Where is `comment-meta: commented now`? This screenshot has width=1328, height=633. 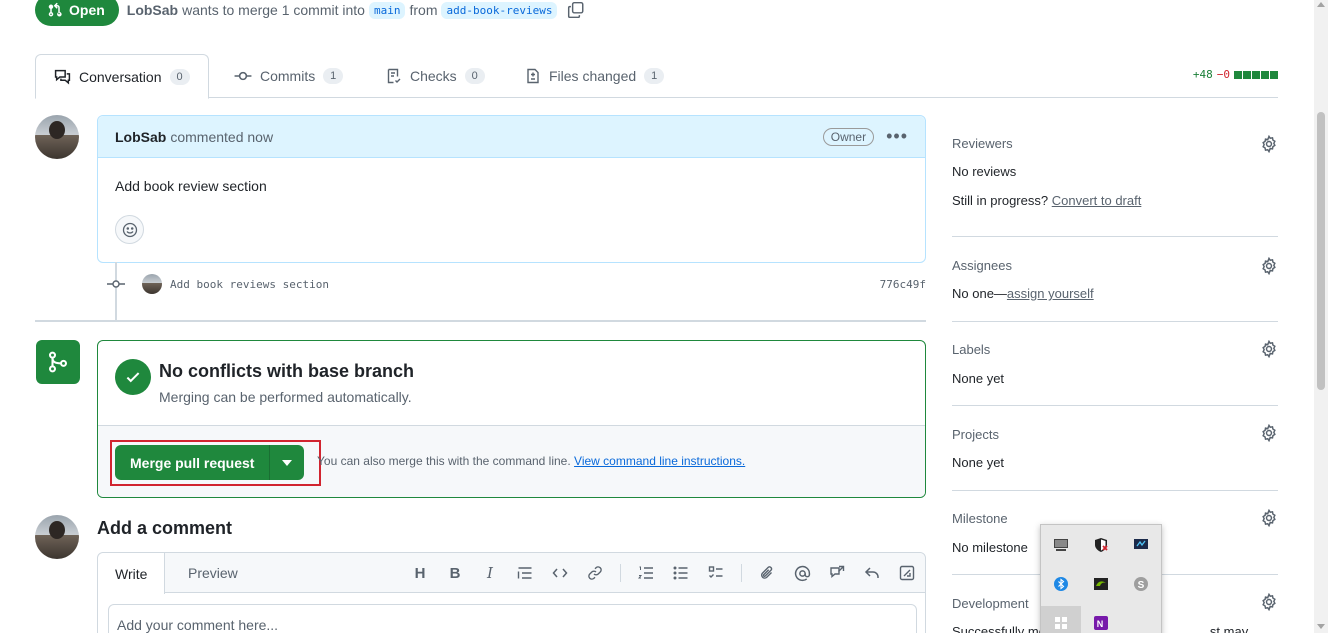
comment-meta: commented now is located at coordinates (221, 137).